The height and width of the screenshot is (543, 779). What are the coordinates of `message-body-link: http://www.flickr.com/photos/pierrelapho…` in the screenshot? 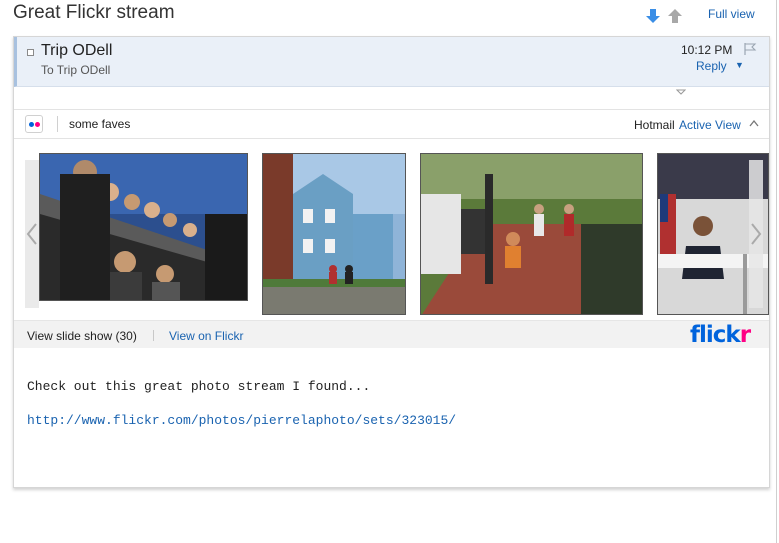 It's located at (241, 420).